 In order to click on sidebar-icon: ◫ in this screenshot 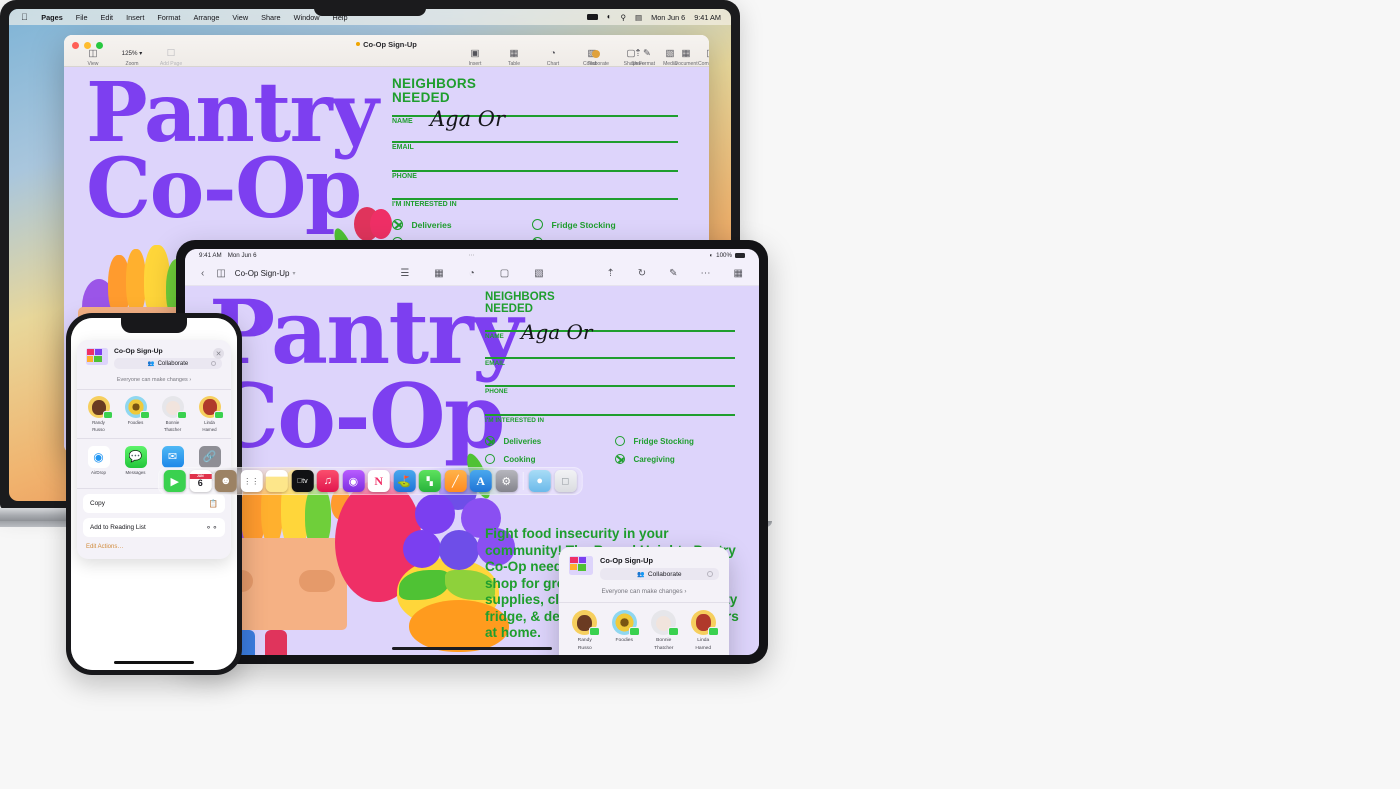, I will do `click(220, 273)`.